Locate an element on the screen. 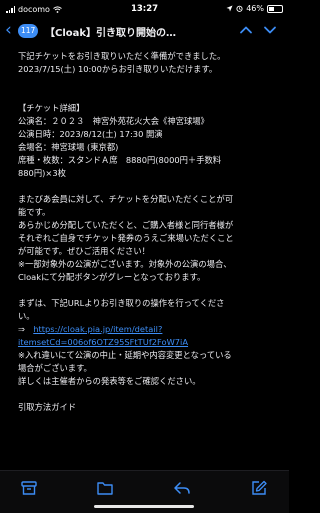 The width and height of the screenshot is (320, 513). unread-count-badge: 117 is located at coordinates (28, 31).